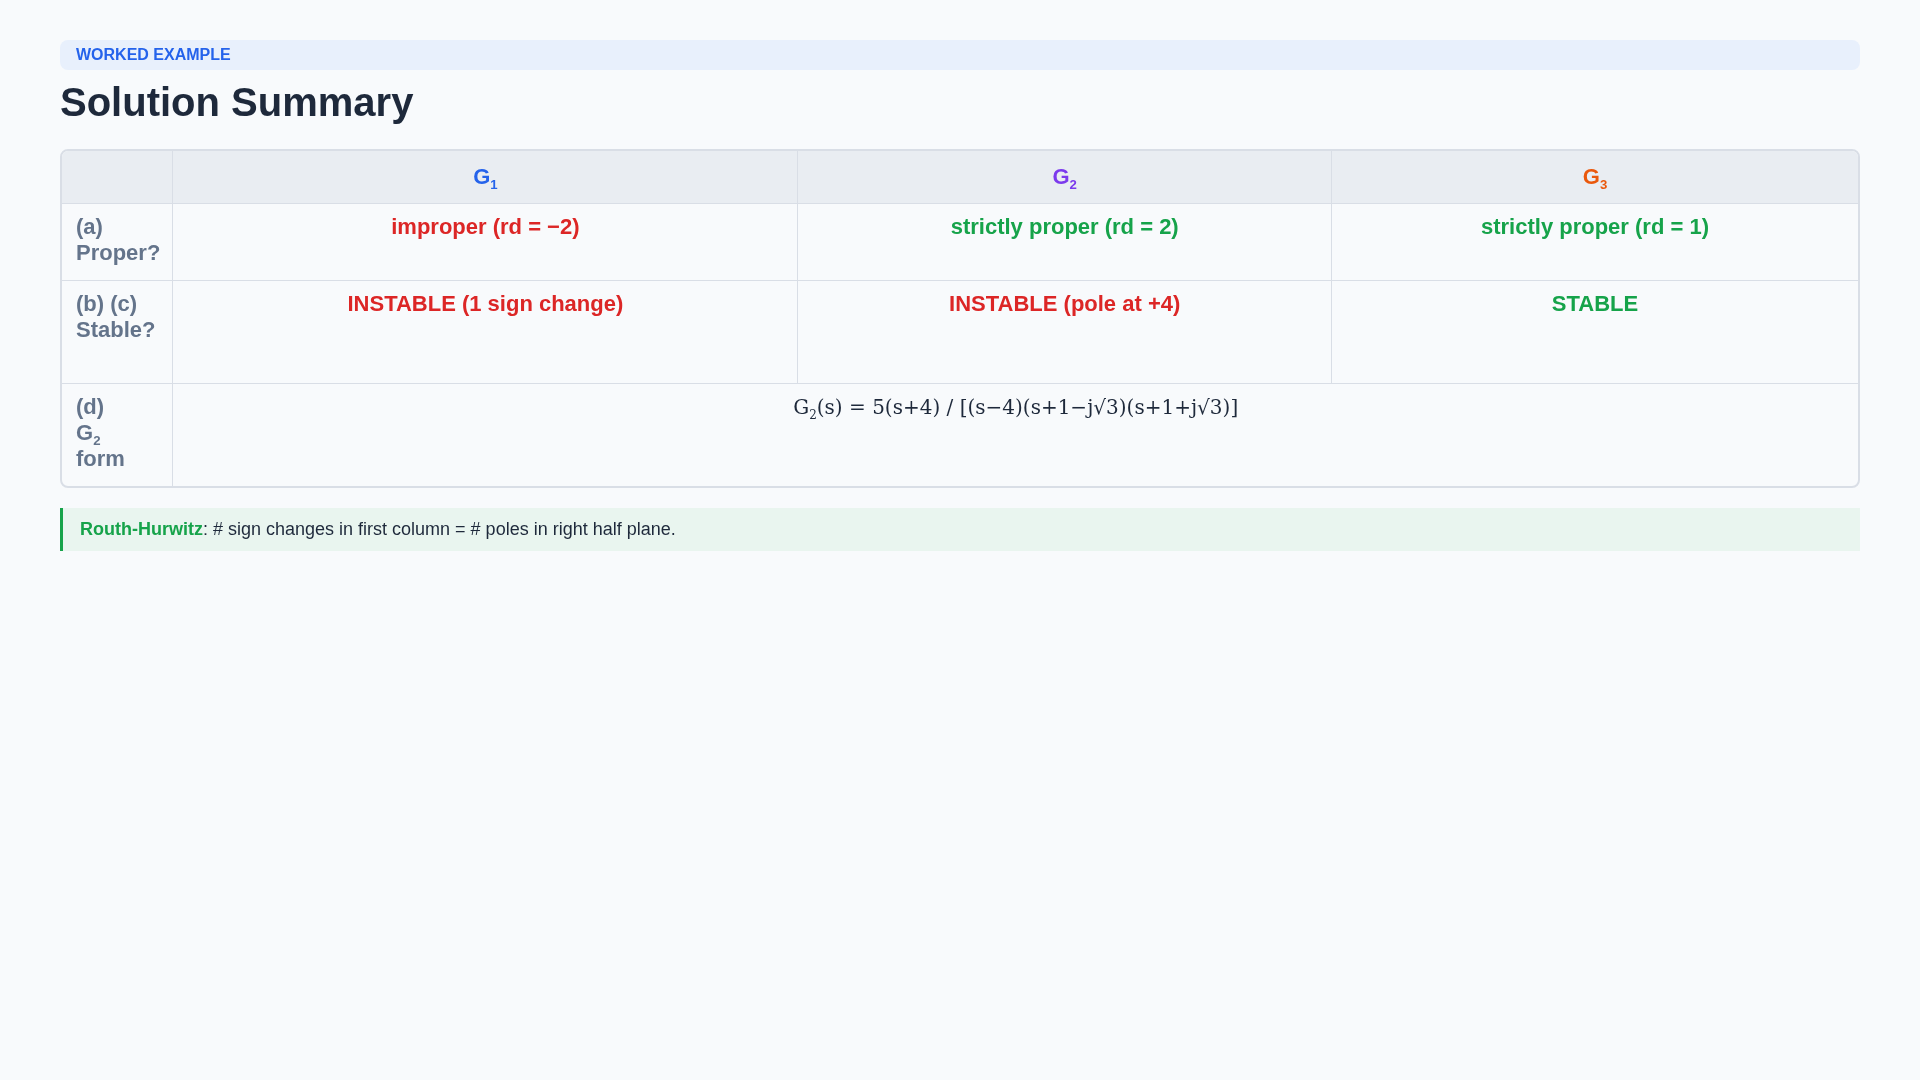 Image resolution: width=1920 pixels, height=1080 pixels. I want to click on column-header: G$_{3}$, so click(1594, 177).